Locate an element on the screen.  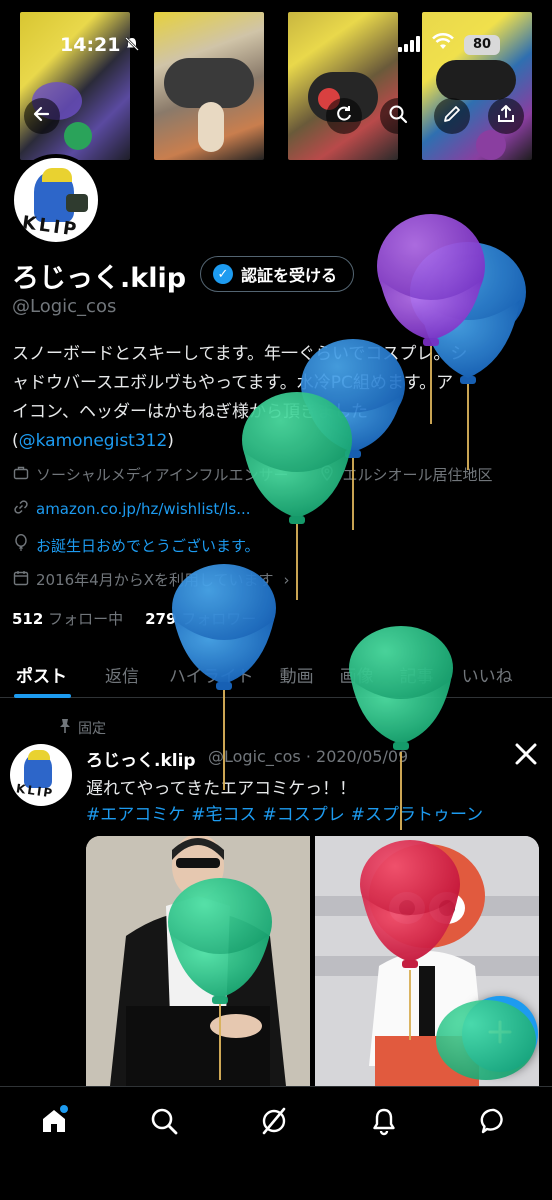
search-button is located at coordinates (398, 116).